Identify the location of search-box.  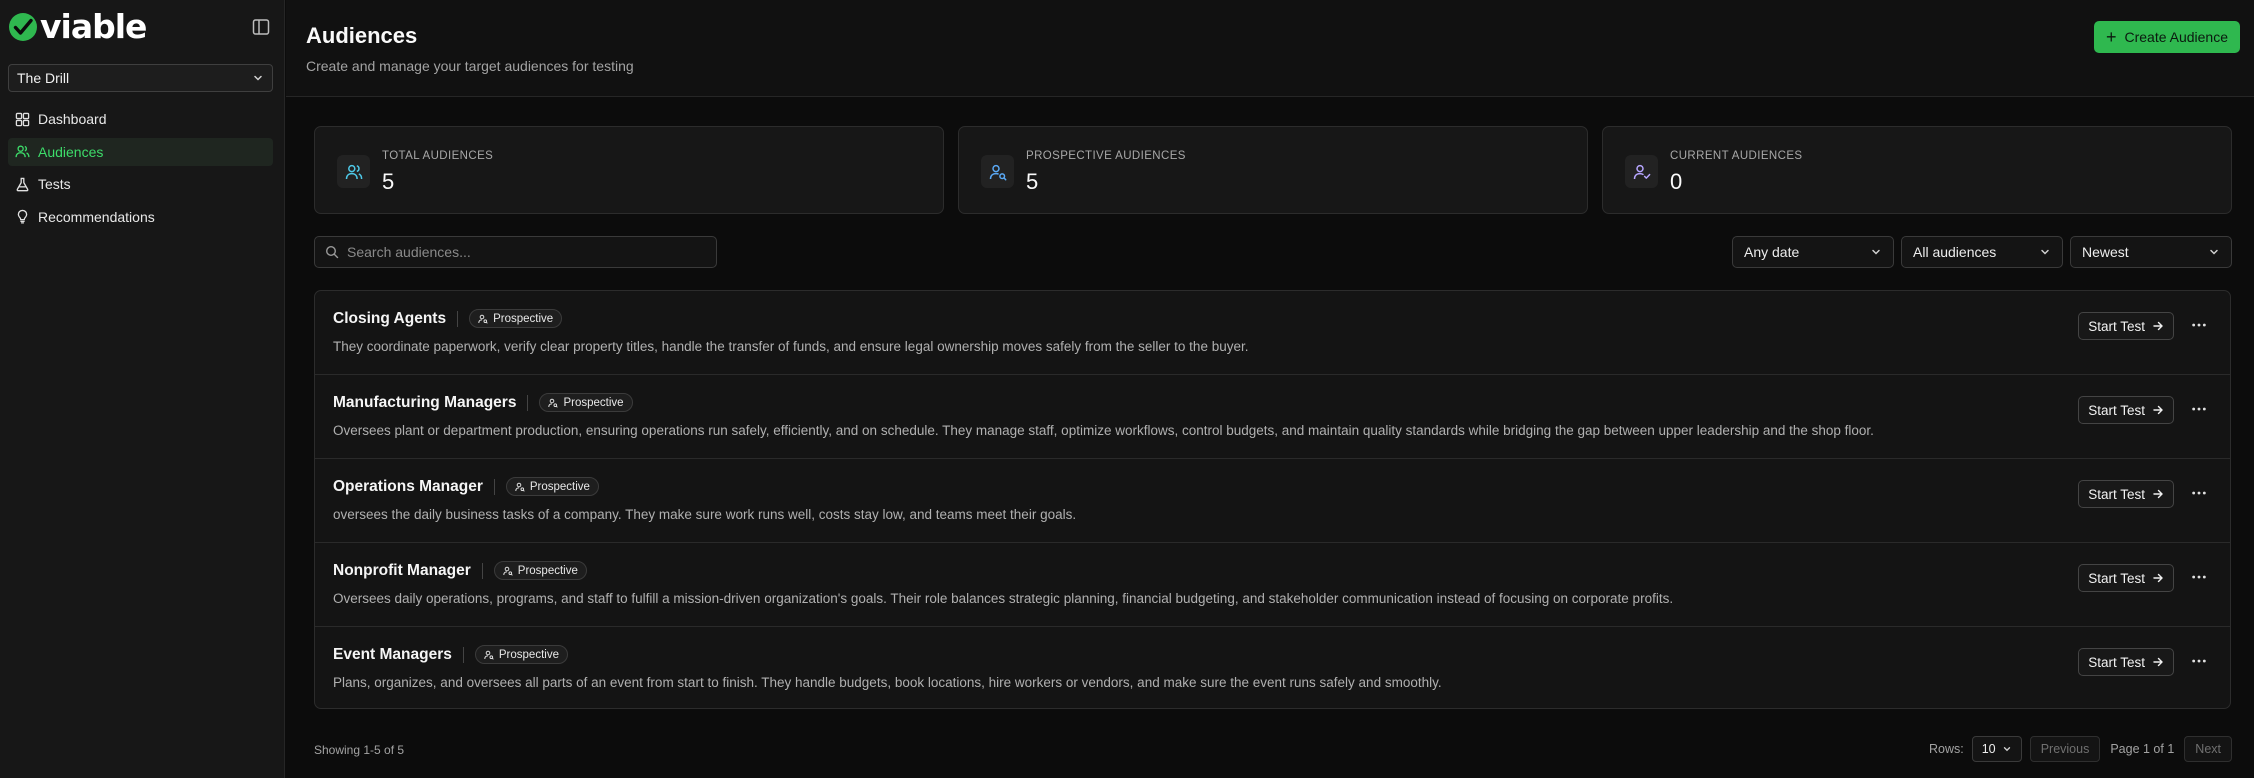
(515, 252).